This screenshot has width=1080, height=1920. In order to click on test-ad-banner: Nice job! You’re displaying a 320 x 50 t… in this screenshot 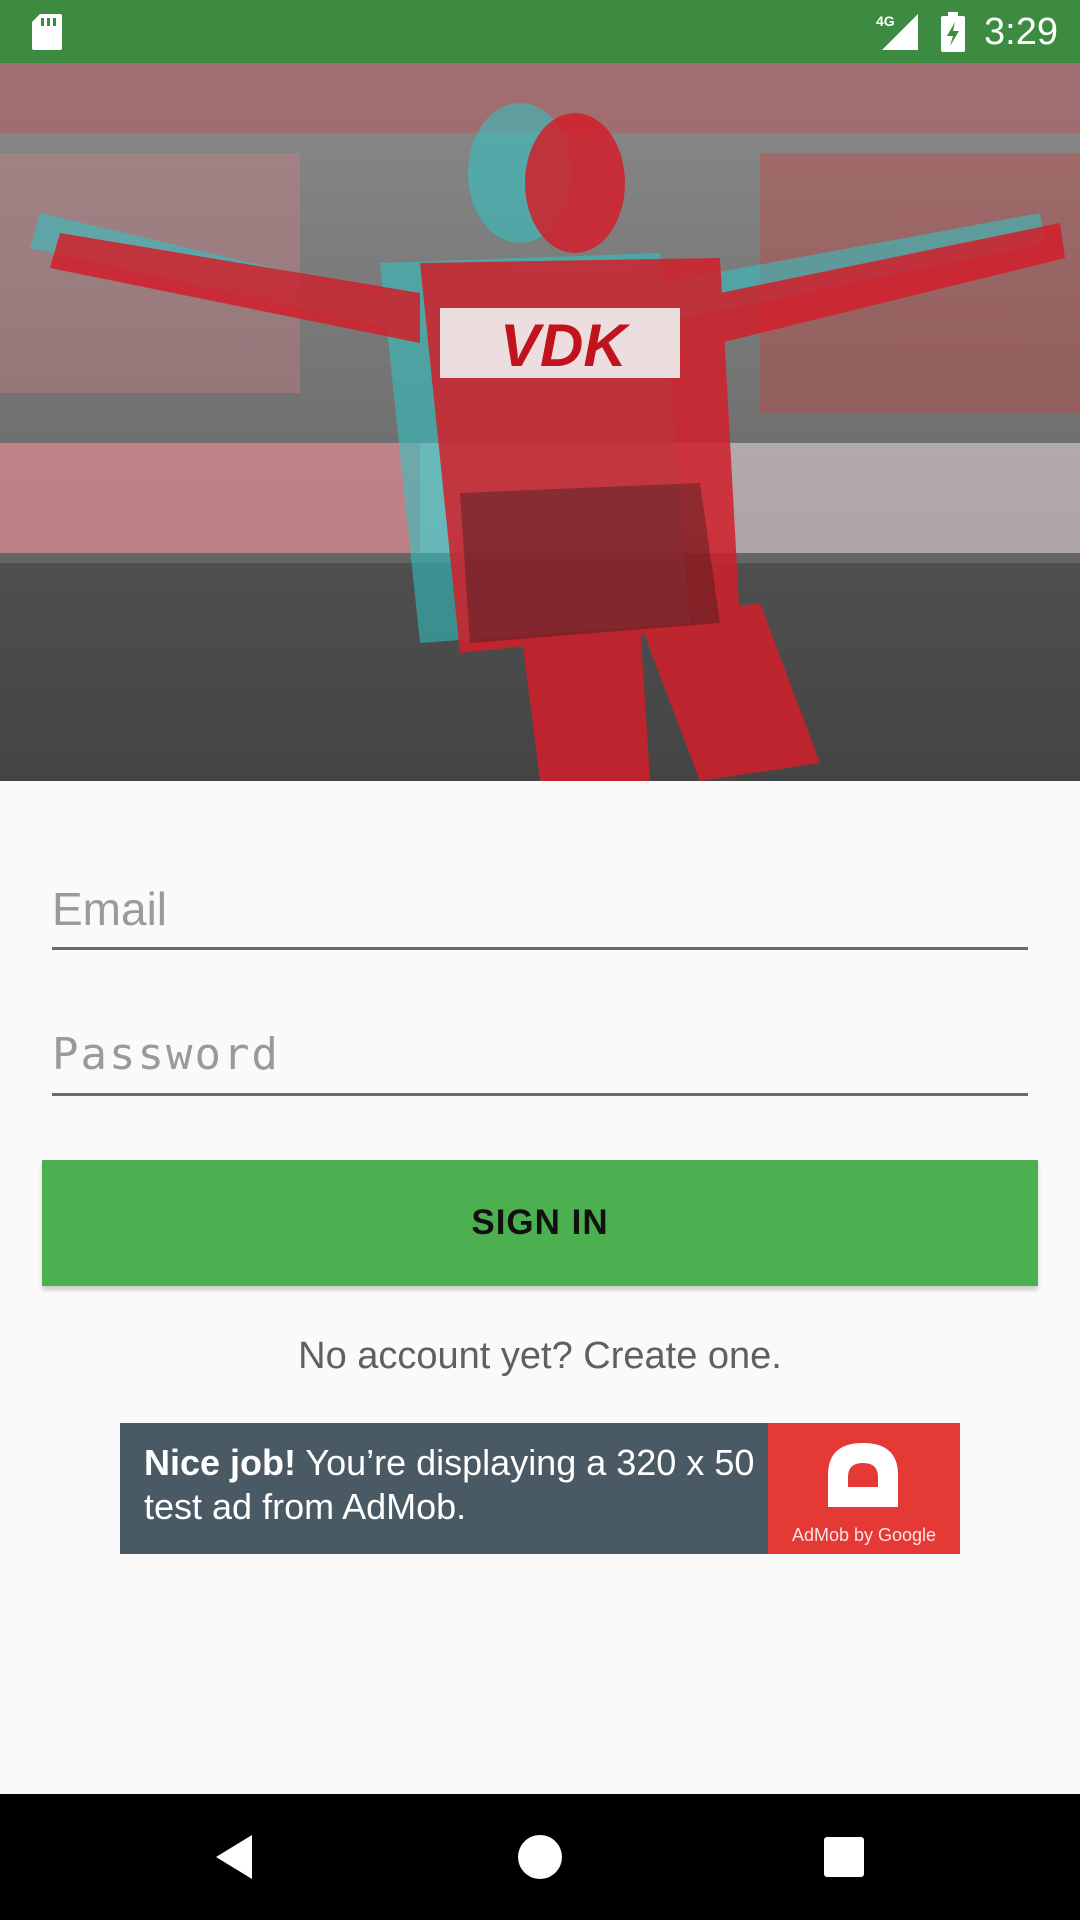, I will do `click(540, 1488)`.